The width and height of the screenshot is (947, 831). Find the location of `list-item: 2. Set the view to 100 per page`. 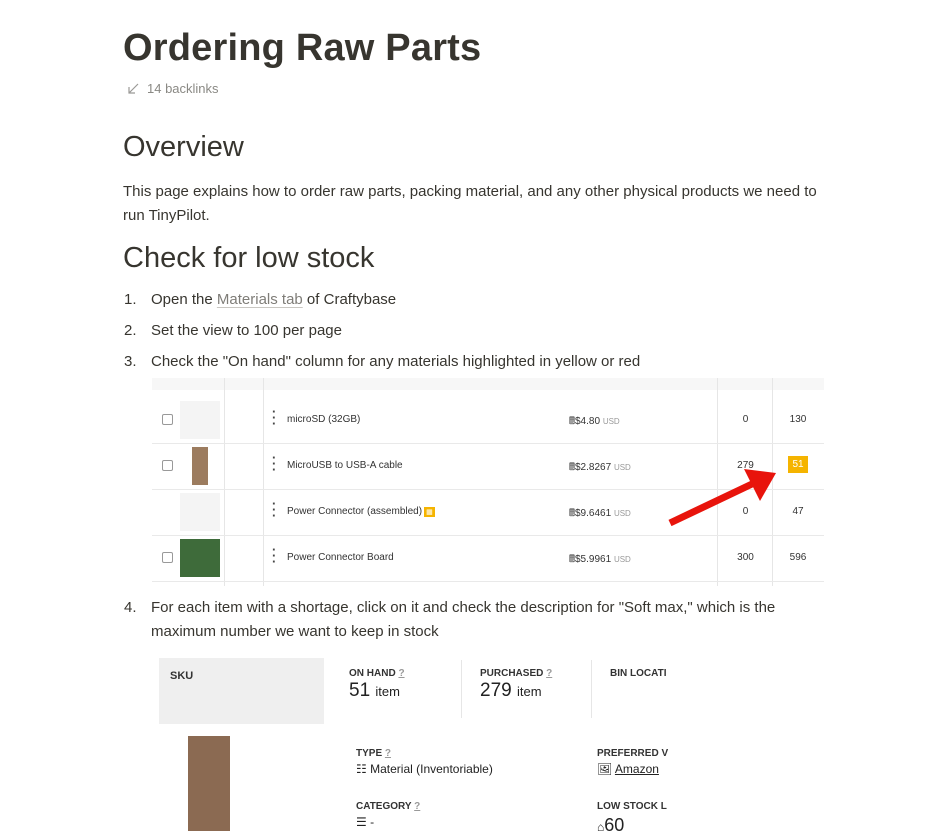

list-item: 2. Set the view to 100 per page is located at coordinates (233, 330).